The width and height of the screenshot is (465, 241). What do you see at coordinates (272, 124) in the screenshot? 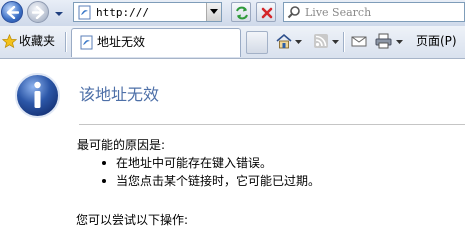
I see `divider` at bounding box center [272, 124].